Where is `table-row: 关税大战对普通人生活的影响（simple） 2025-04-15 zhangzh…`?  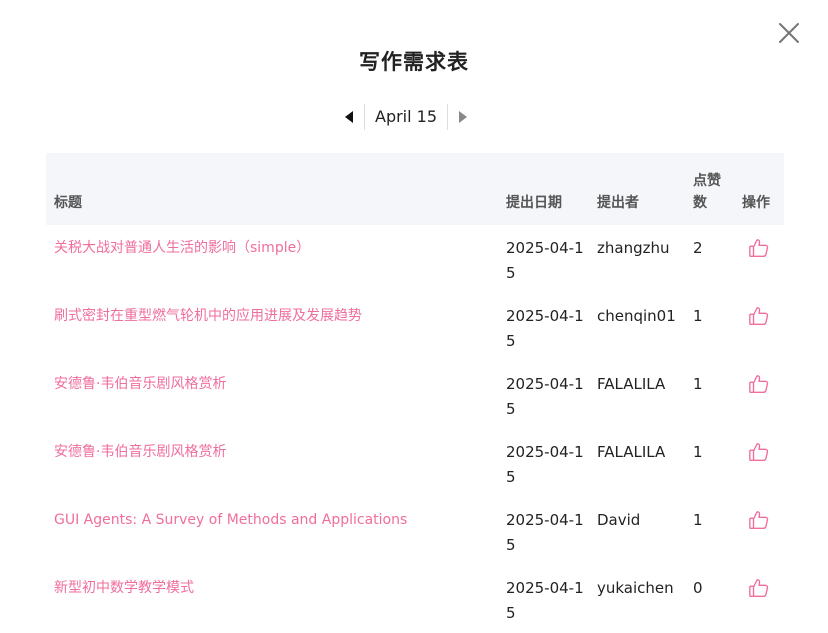
table-row: 关税大战对普通人生活的影响（simple） 2025-04-15 zhangzh… is located at coordinates (415, 259).